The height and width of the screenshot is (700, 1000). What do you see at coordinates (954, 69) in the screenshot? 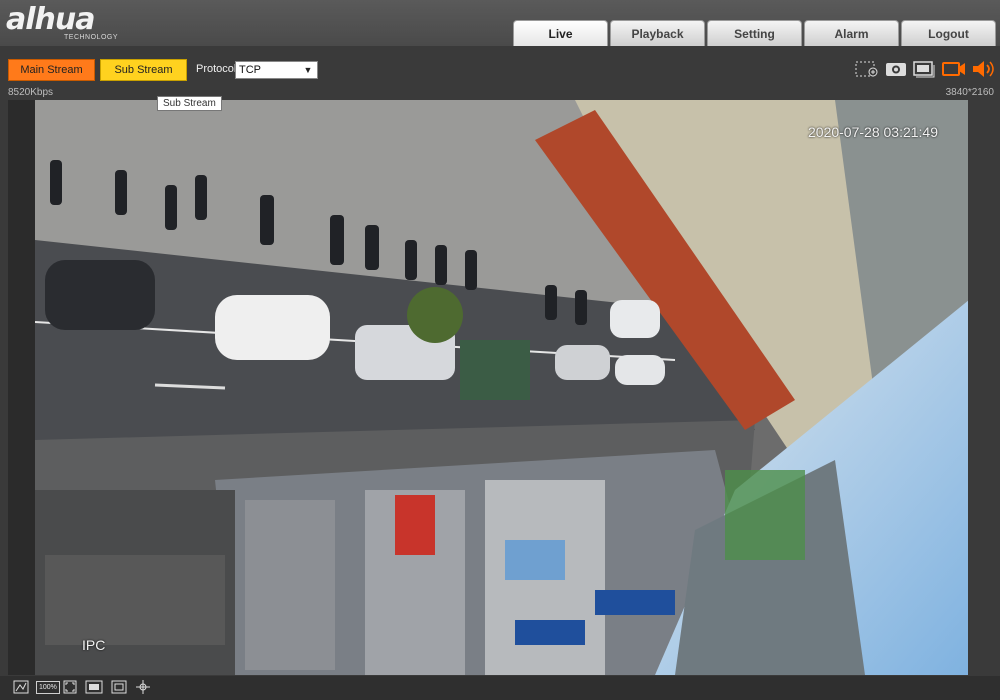
I see `record-icon` at bounding box center [954, 69].